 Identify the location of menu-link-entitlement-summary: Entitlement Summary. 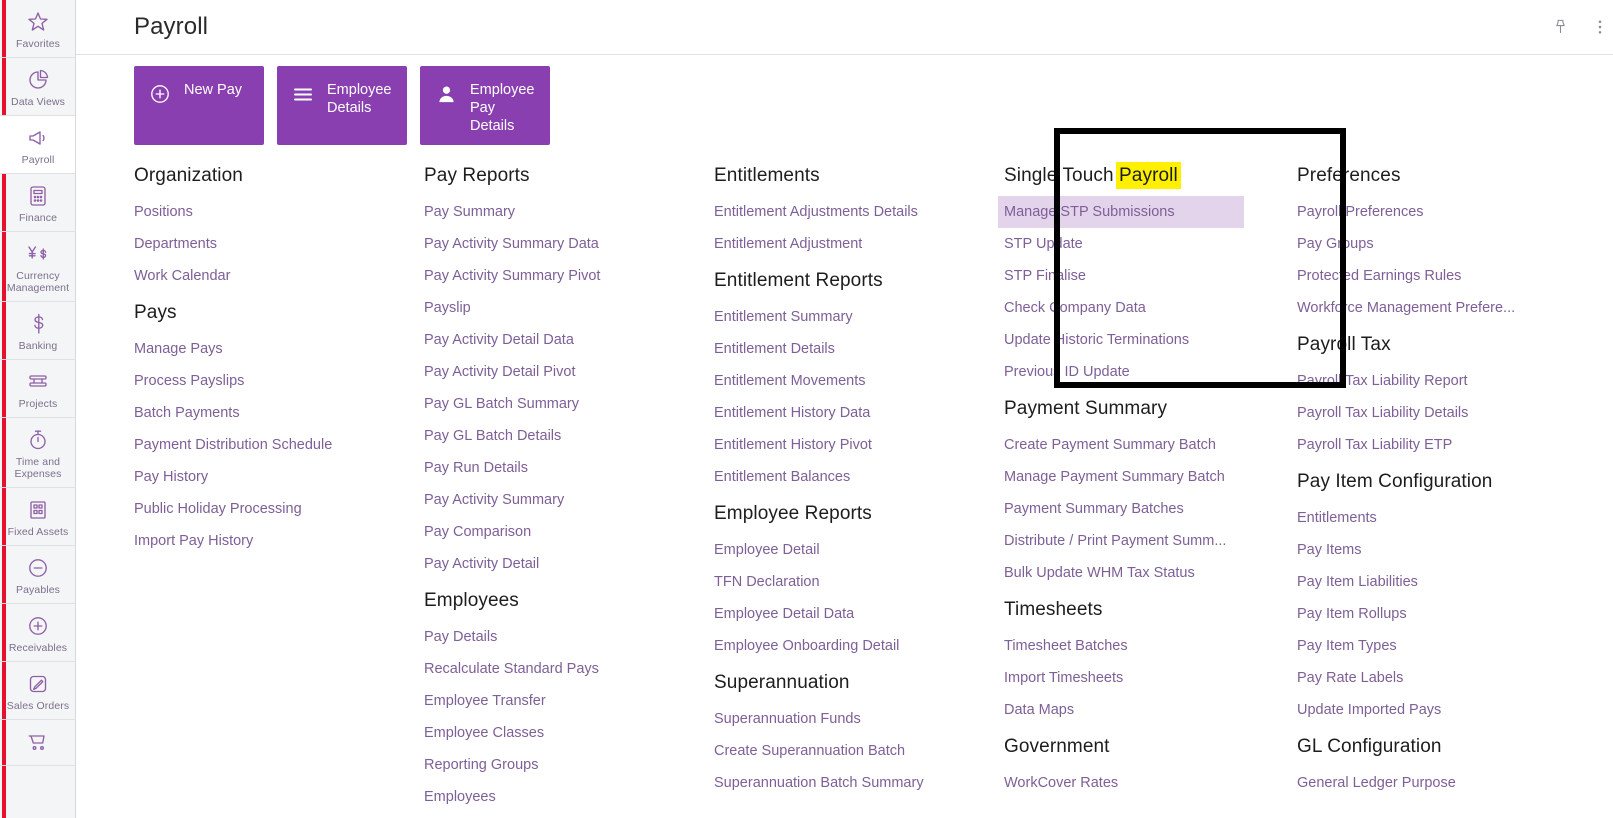
(859, 317).